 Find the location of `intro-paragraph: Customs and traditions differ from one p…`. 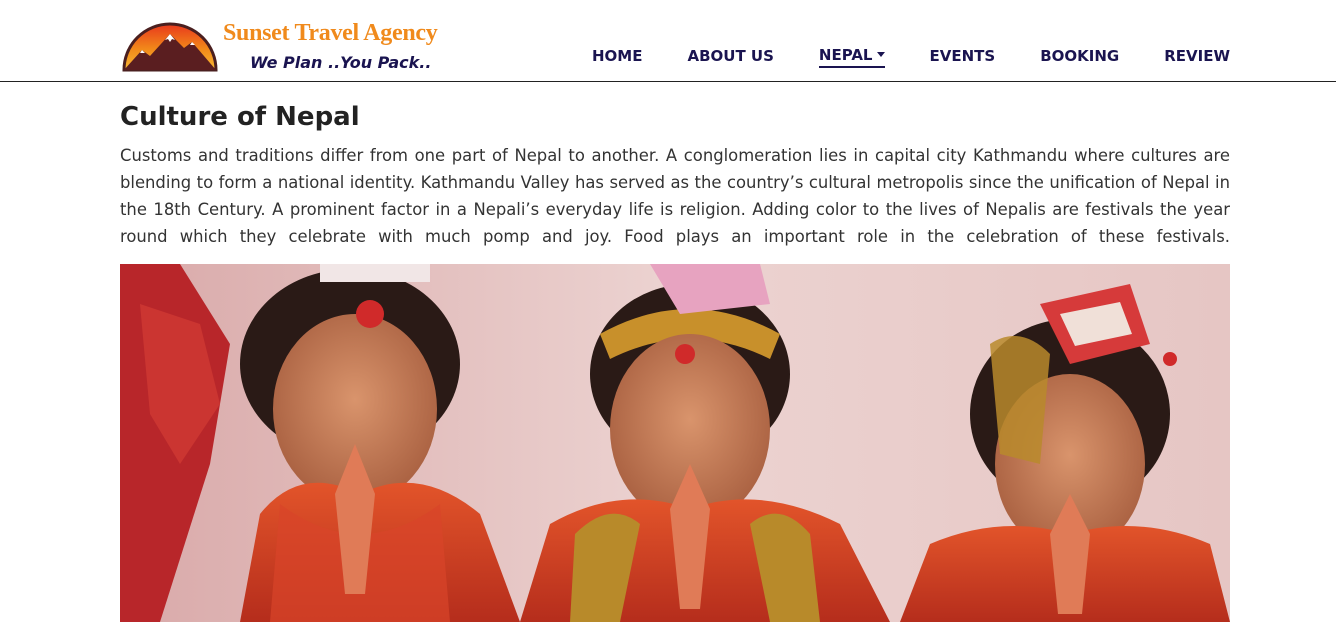

intro-paragraph: Customs and traditions differ from one p… is located at coordinates (675, 196).